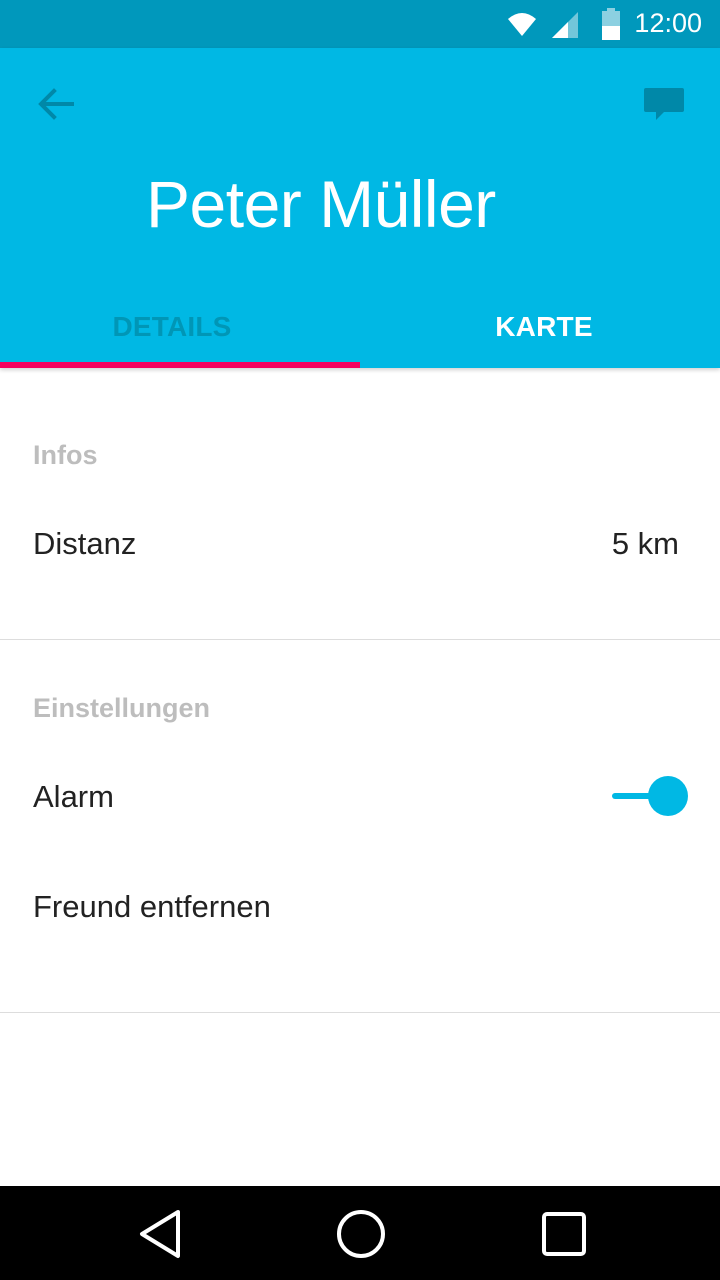 The width and height of the screenshot is (720, 1280). I want to click on wifi-icon, so click(522, 24).